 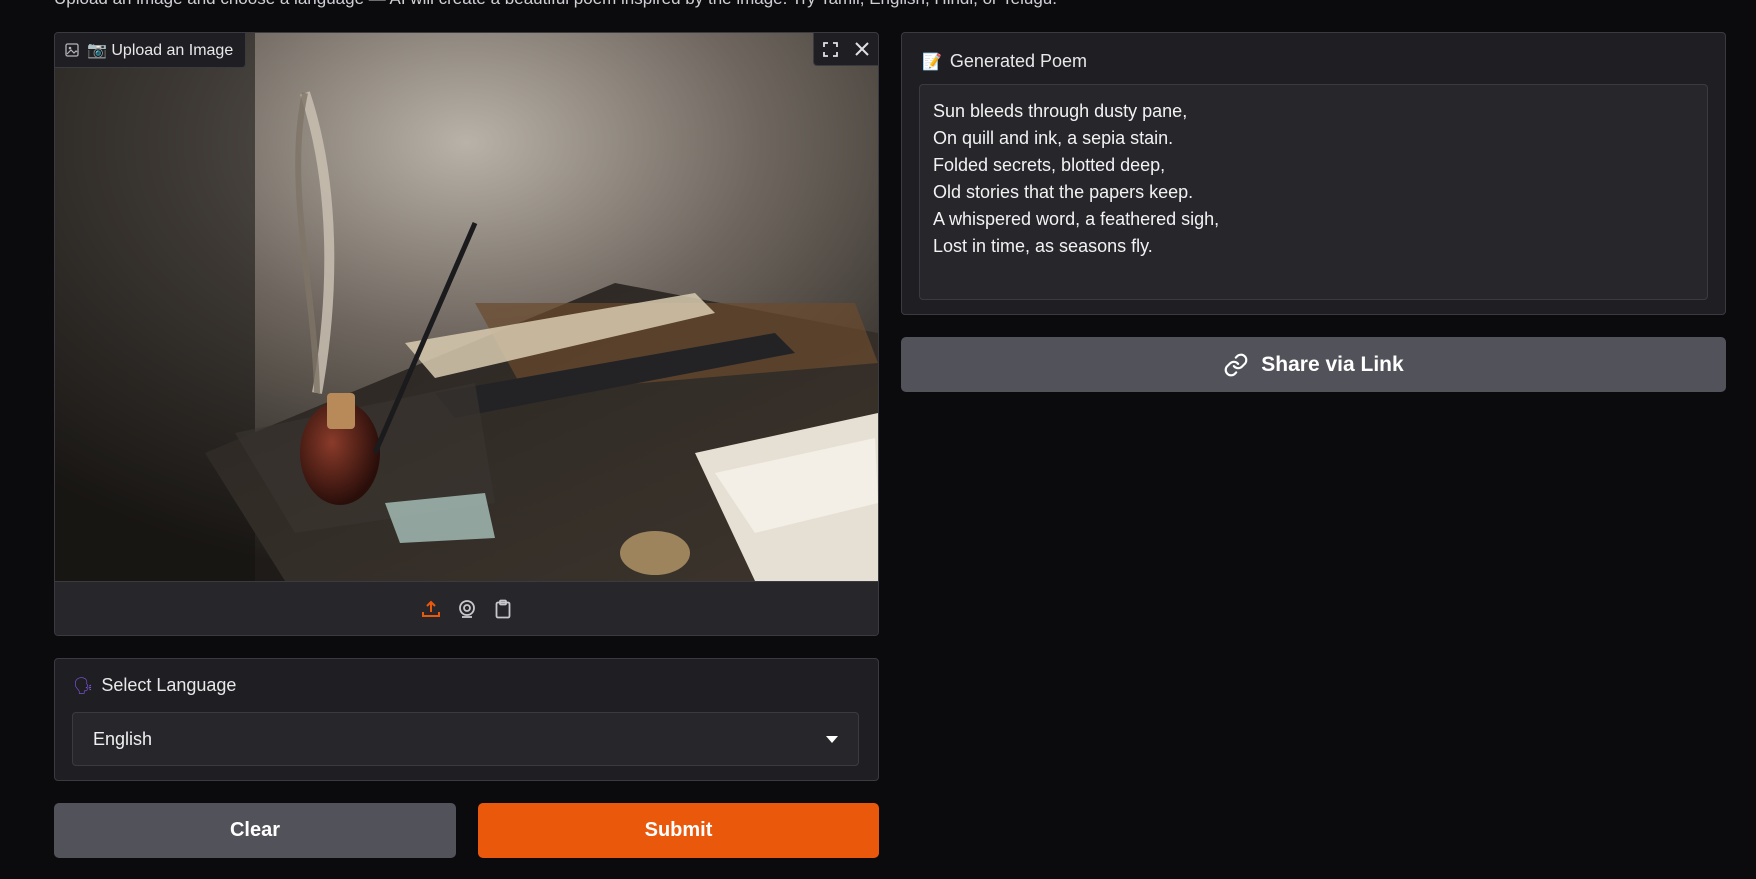 What do you see at coordinates (431, 609) in the screenshot?
I see `upload-icon` at bounding box center [431, 609].